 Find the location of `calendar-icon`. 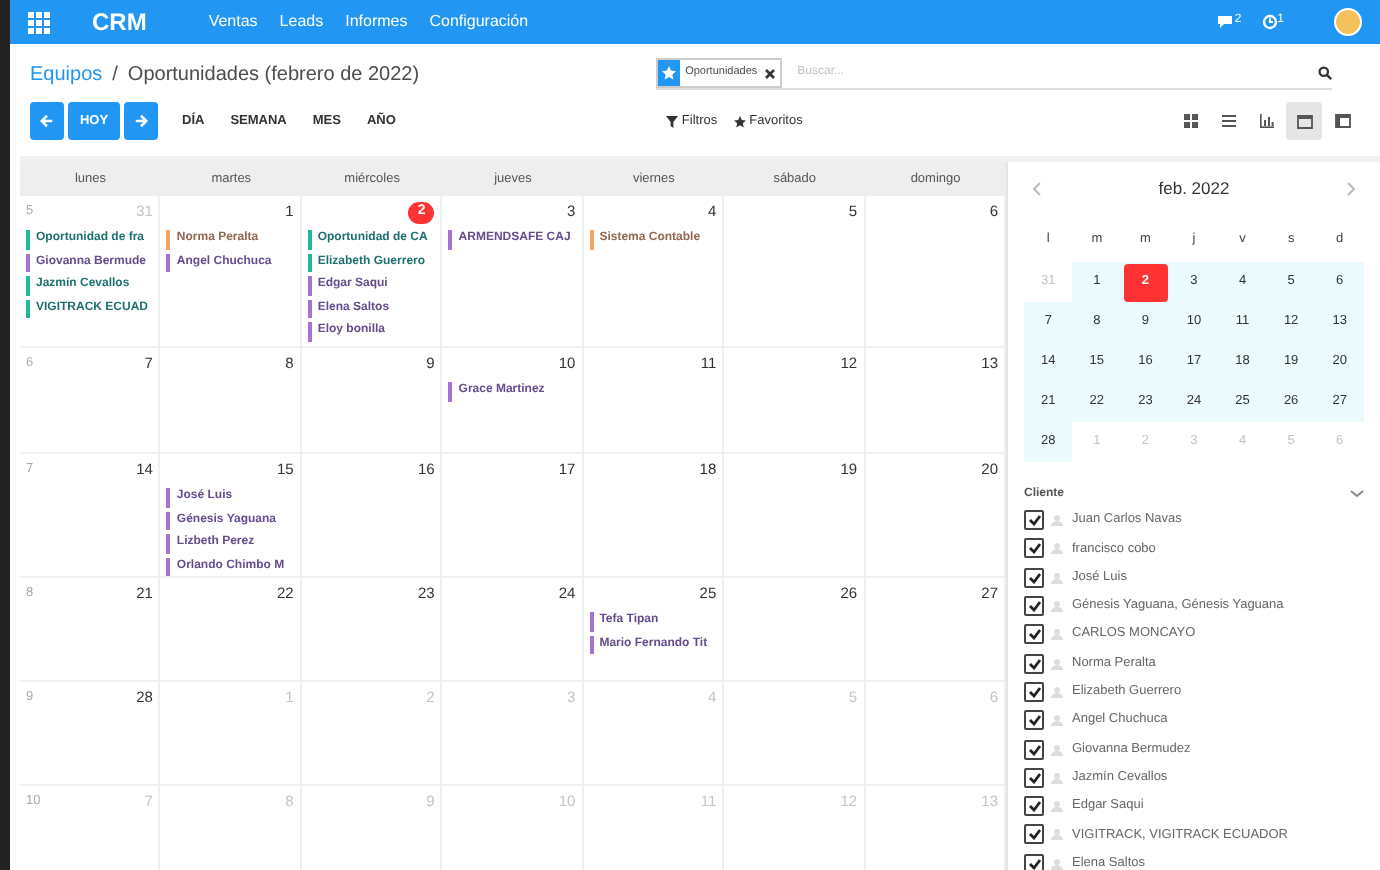

calendar-icon is located at coordinates (1304, 121).